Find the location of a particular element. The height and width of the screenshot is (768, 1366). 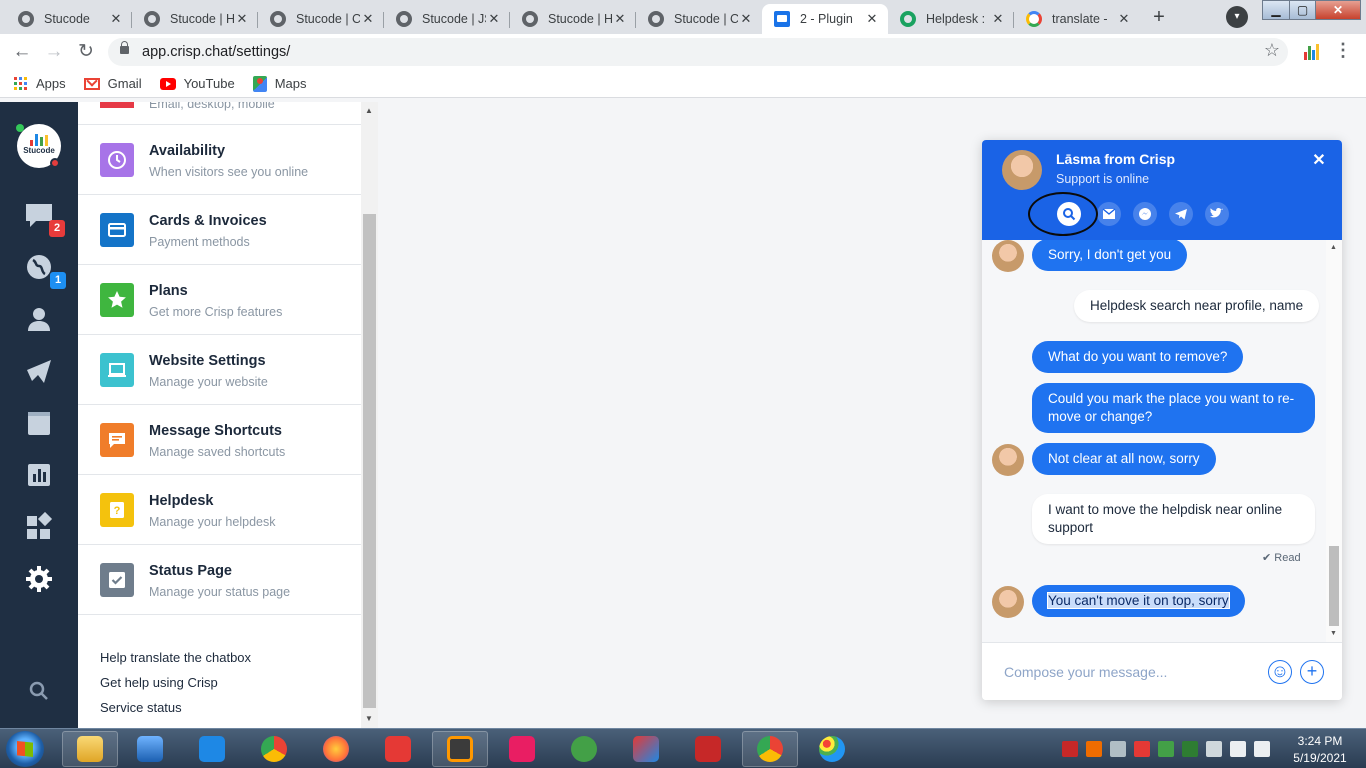

bookmark-maps: Maps is located at coordinates (279, 83).